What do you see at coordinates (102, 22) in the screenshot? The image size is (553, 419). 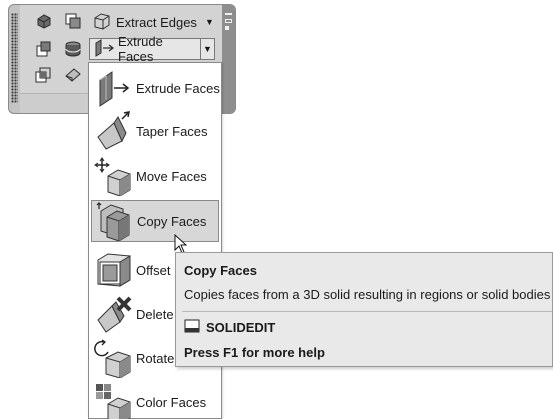 I see `extract-edges-icon` at bounding box center [102, 22].